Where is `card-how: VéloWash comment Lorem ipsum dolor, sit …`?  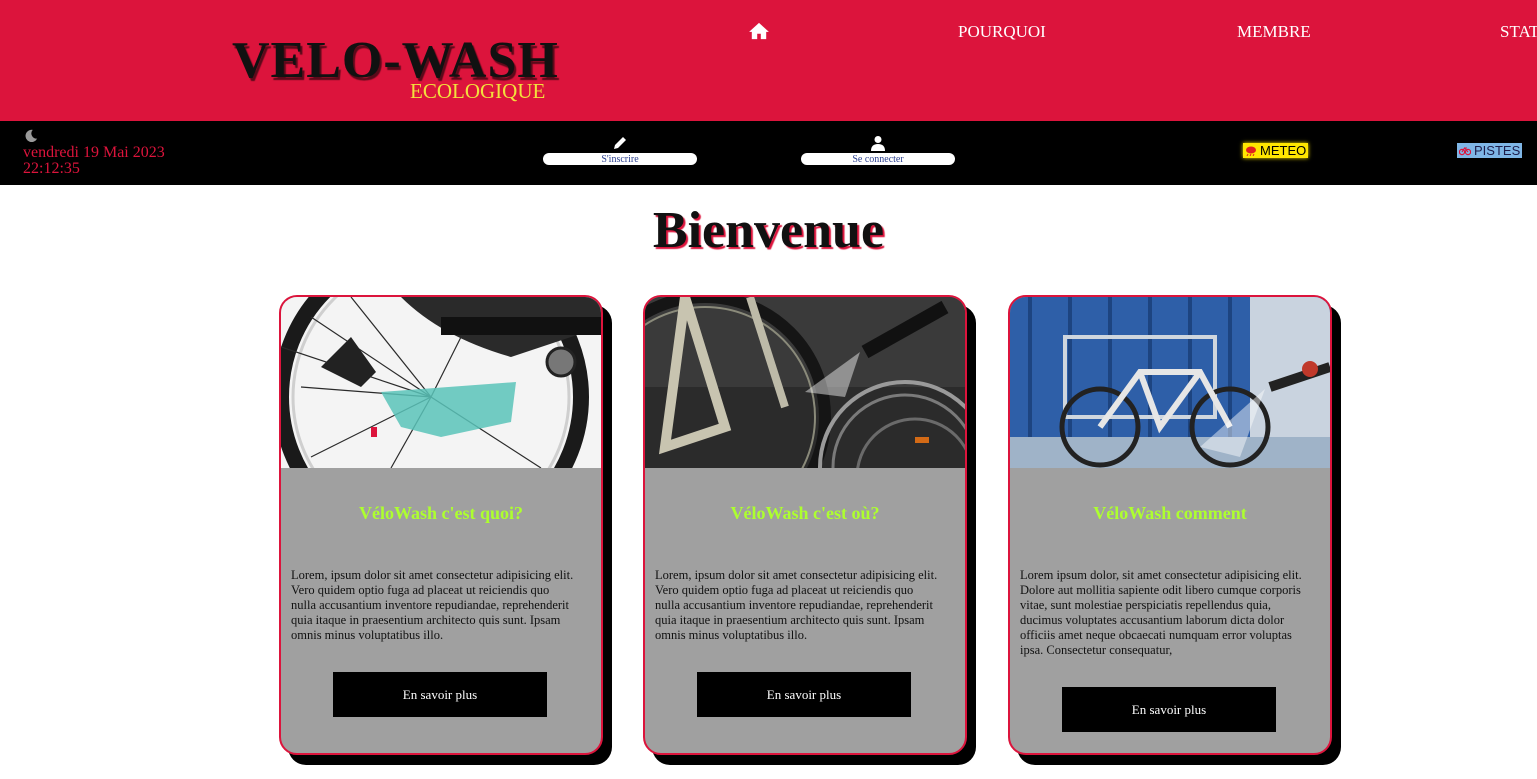 card-how: VéloWash comment Lorem ipsum dolor, sit … is located at coordinates (1170, 525).